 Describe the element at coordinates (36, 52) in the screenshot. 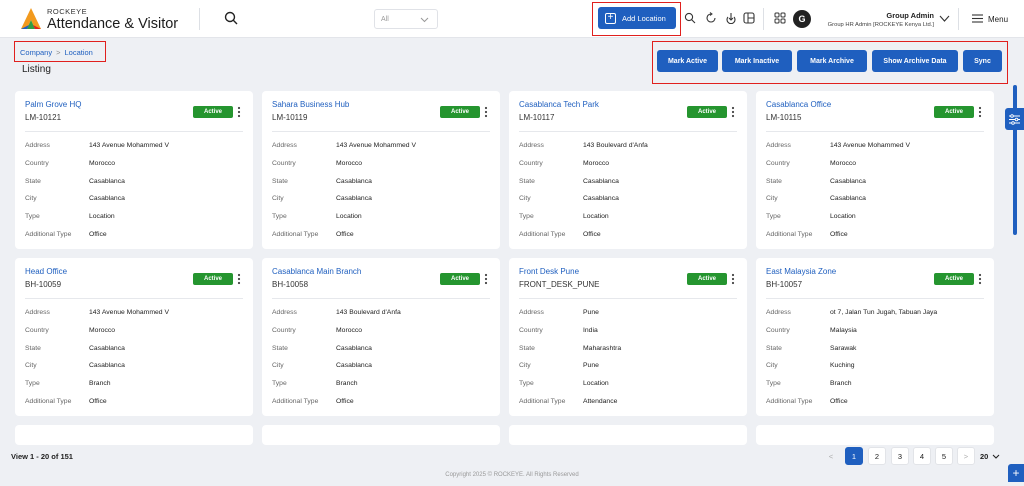

I see `breadcrumb-company: Company` at that location.